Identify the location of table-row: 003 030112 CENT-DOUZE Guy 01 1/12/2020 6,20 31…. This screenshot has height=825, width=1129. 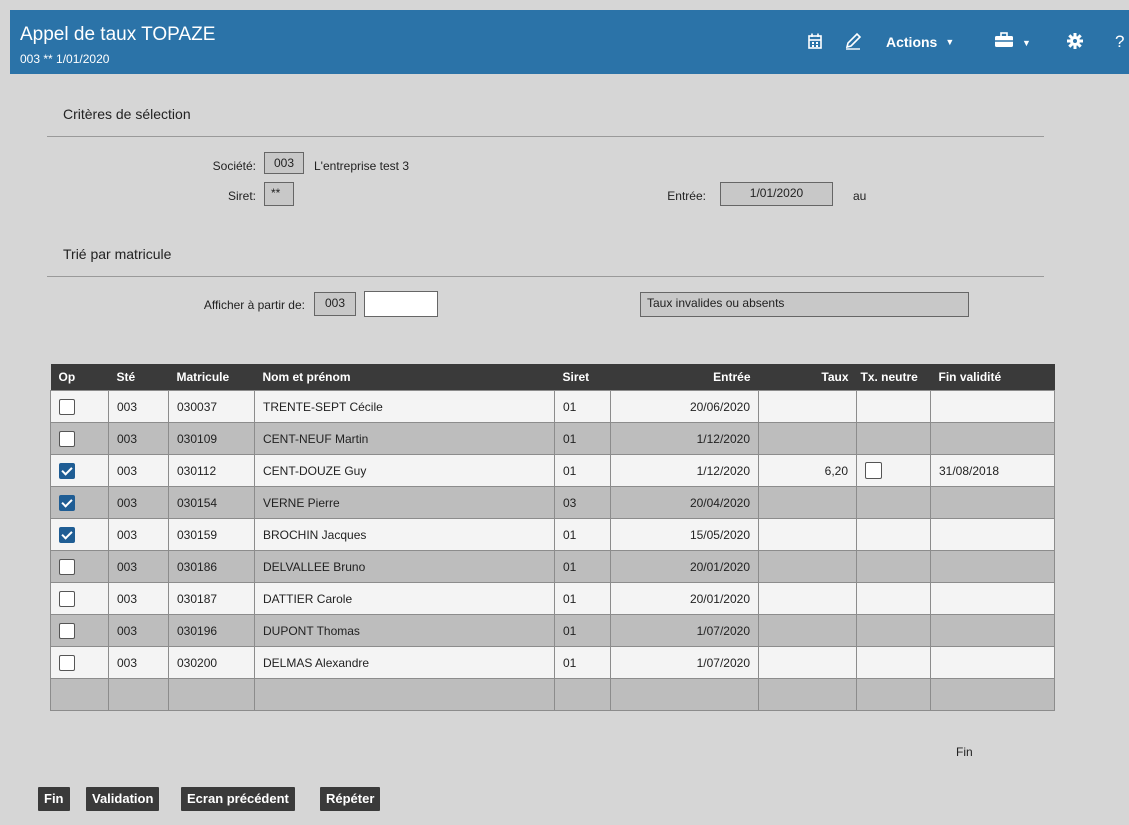
(552, 470).